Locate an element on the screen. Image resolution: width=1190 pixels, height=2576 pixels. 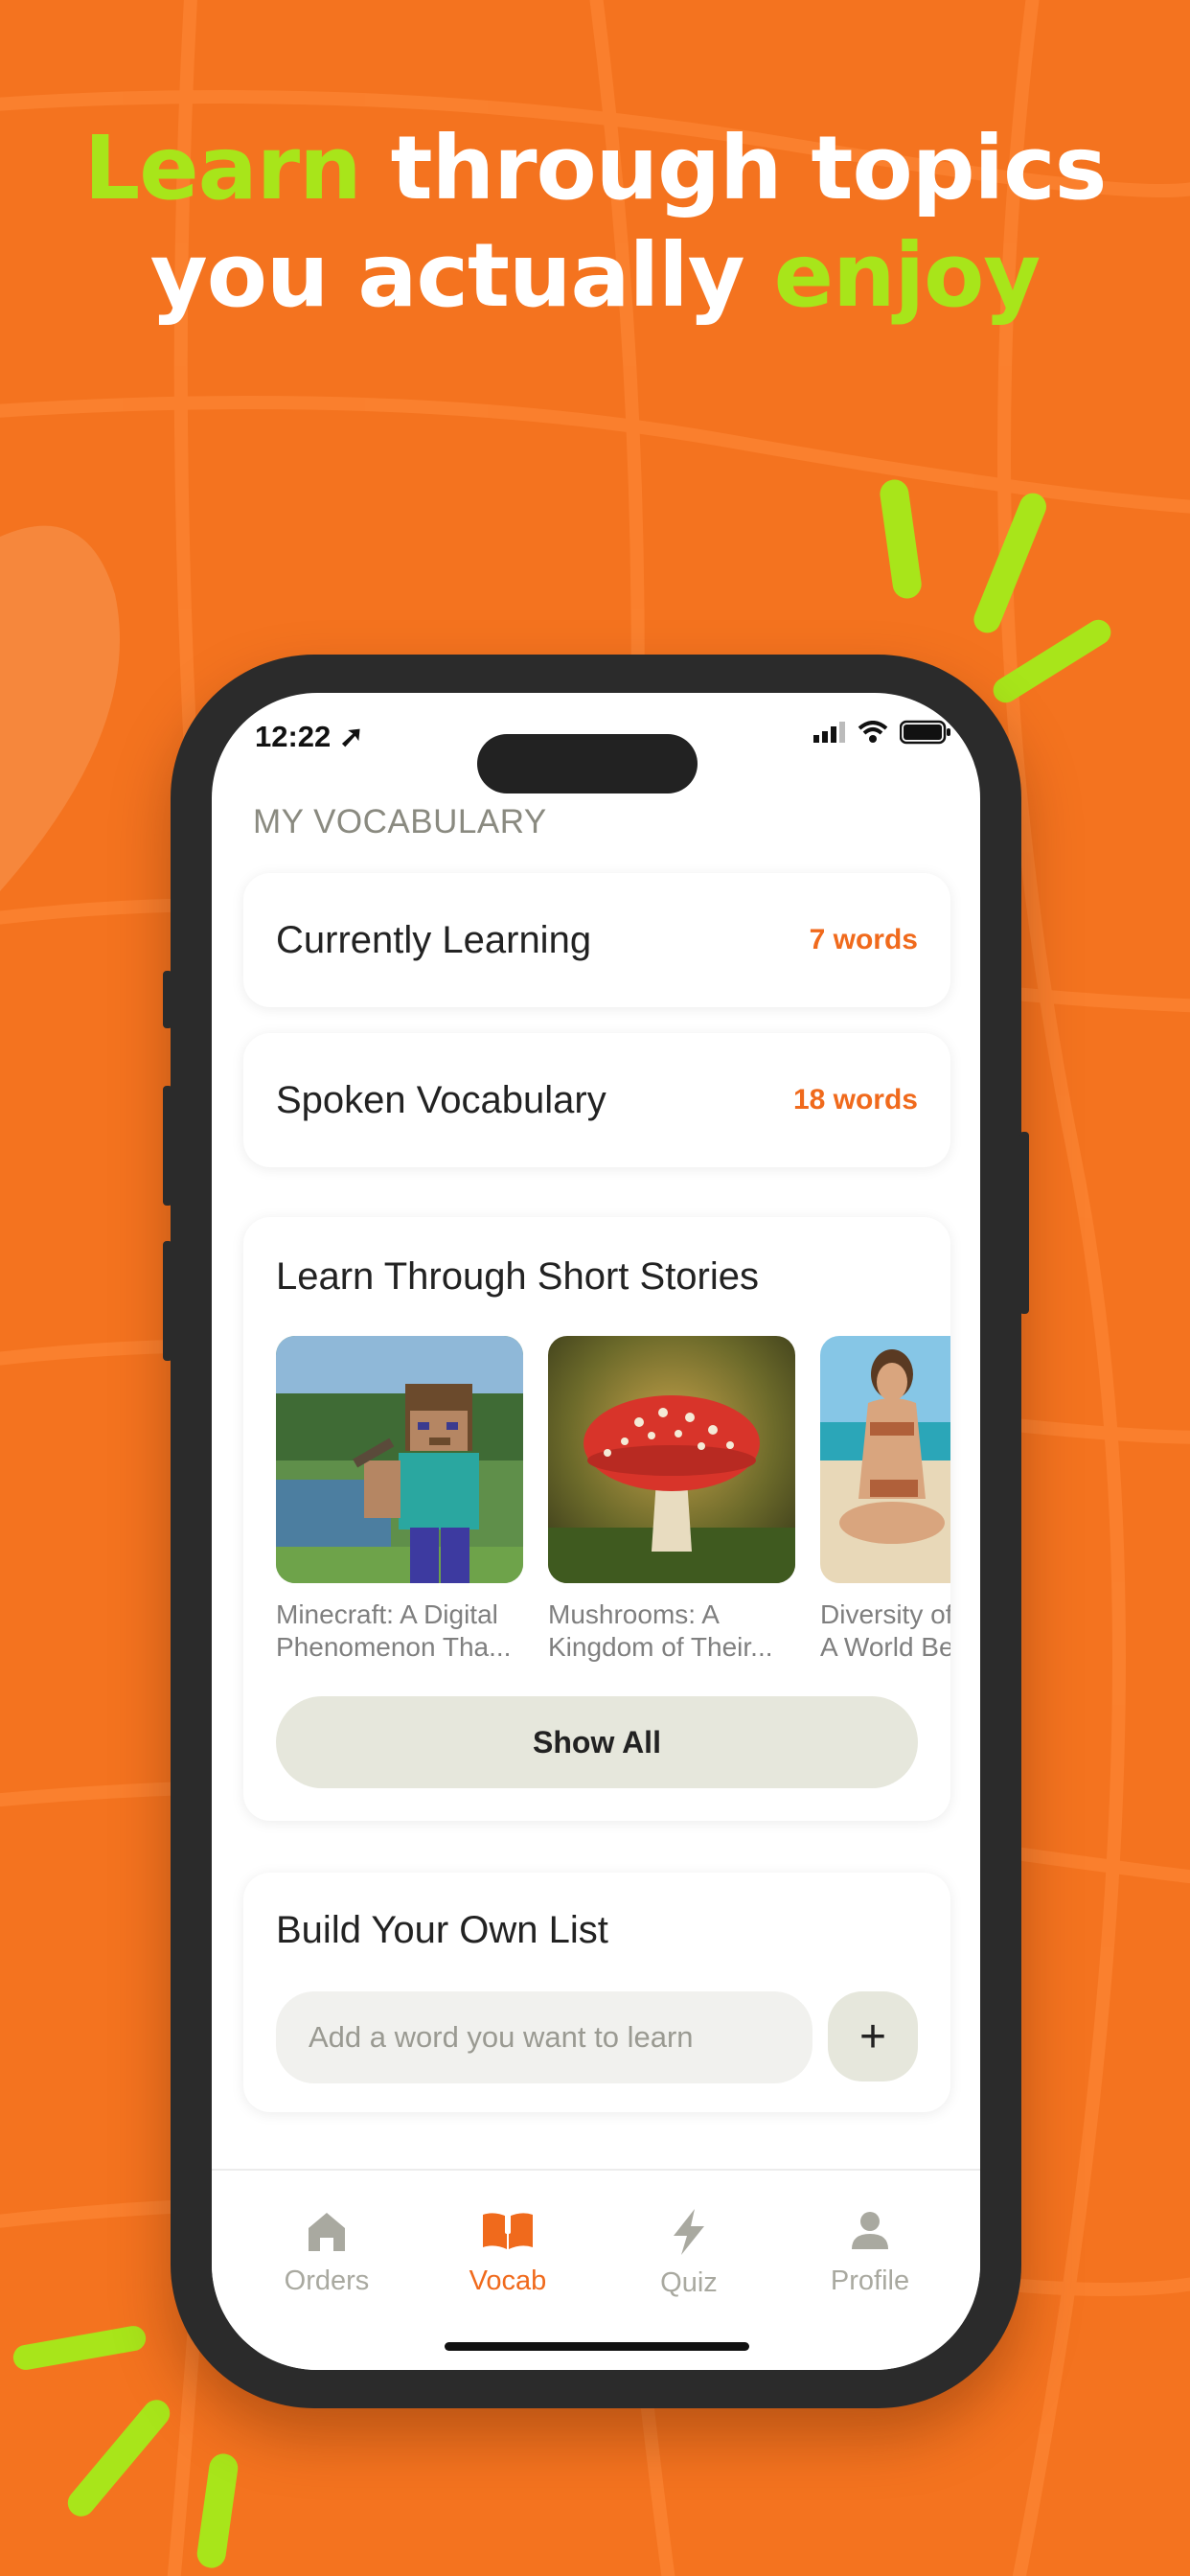
headline-accent-enjoy: enjoy is located at coordinates (907, 275).